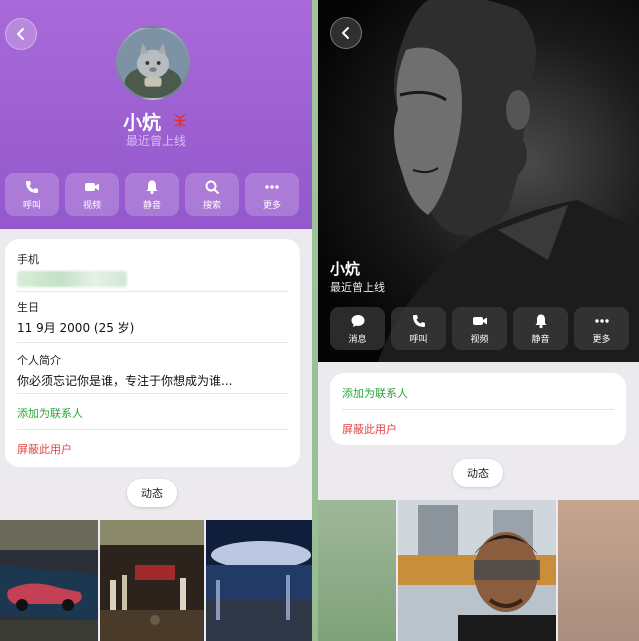 This screenshot has width=639, height=641. What do you see at coordinates (28, 259) in the screenshot?
I see `phone-label: 手机` at bounding box center [28, 259].